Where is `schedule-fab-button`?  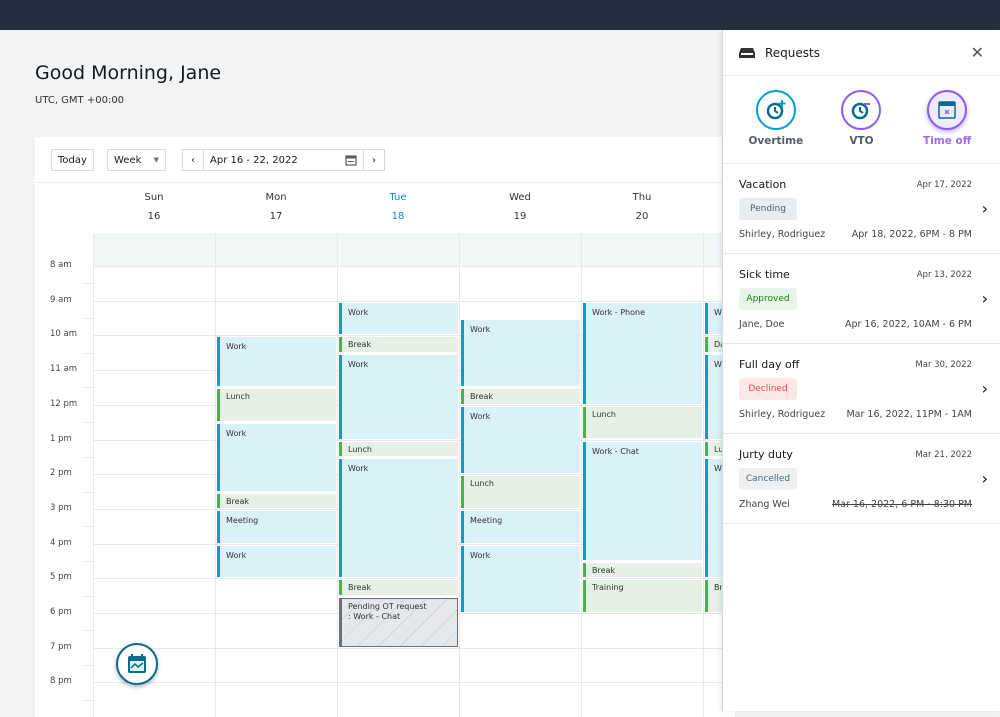 schedule-fab-button is located at coordinates (137, 664).